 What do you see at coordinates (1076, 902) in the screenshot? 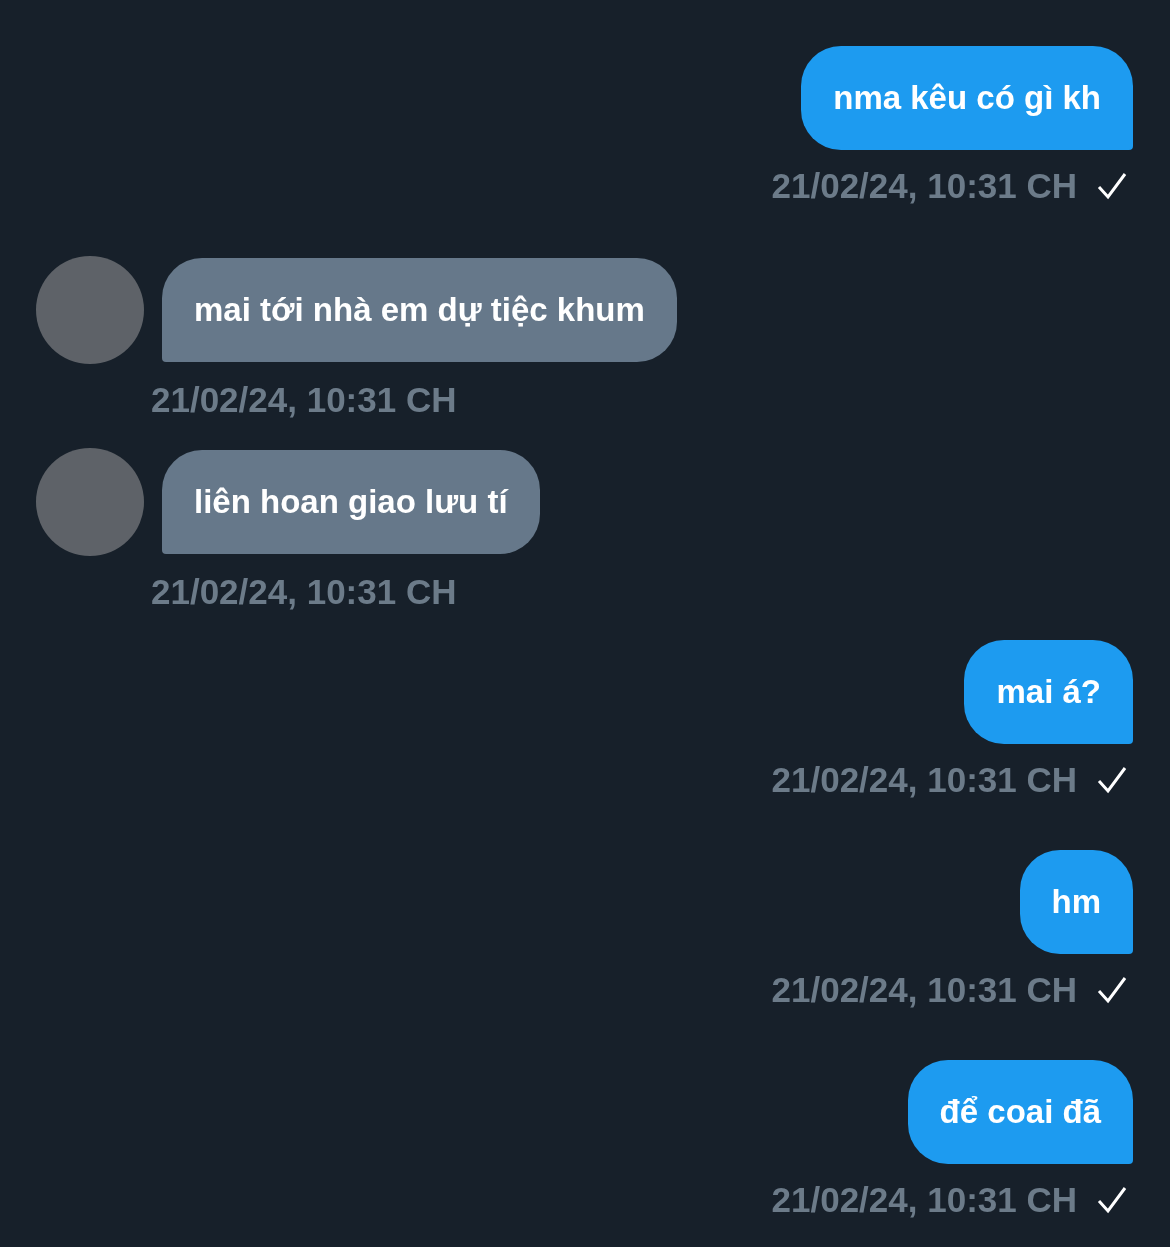
I see `sent-message-bubble: hm` at bounding box center [1076, 902].